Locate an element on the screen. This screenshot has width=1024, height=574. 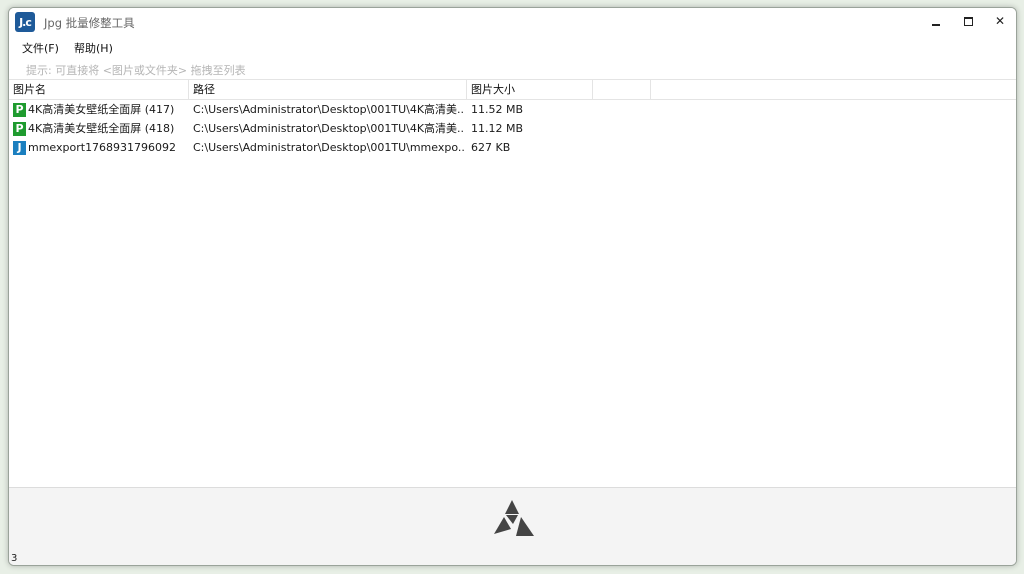
column-header-name: 图片名 is located at coordinates (99, 89).